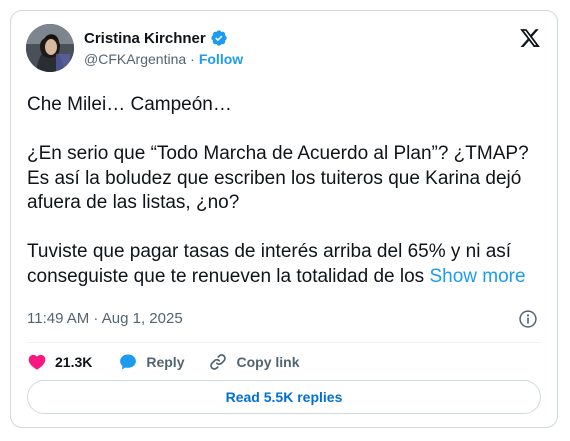 This screenshot has width=570, height=441. Describe the element at coordinates (477, 276) in the screenshot. I see `show-more-link: Show more` at that location.